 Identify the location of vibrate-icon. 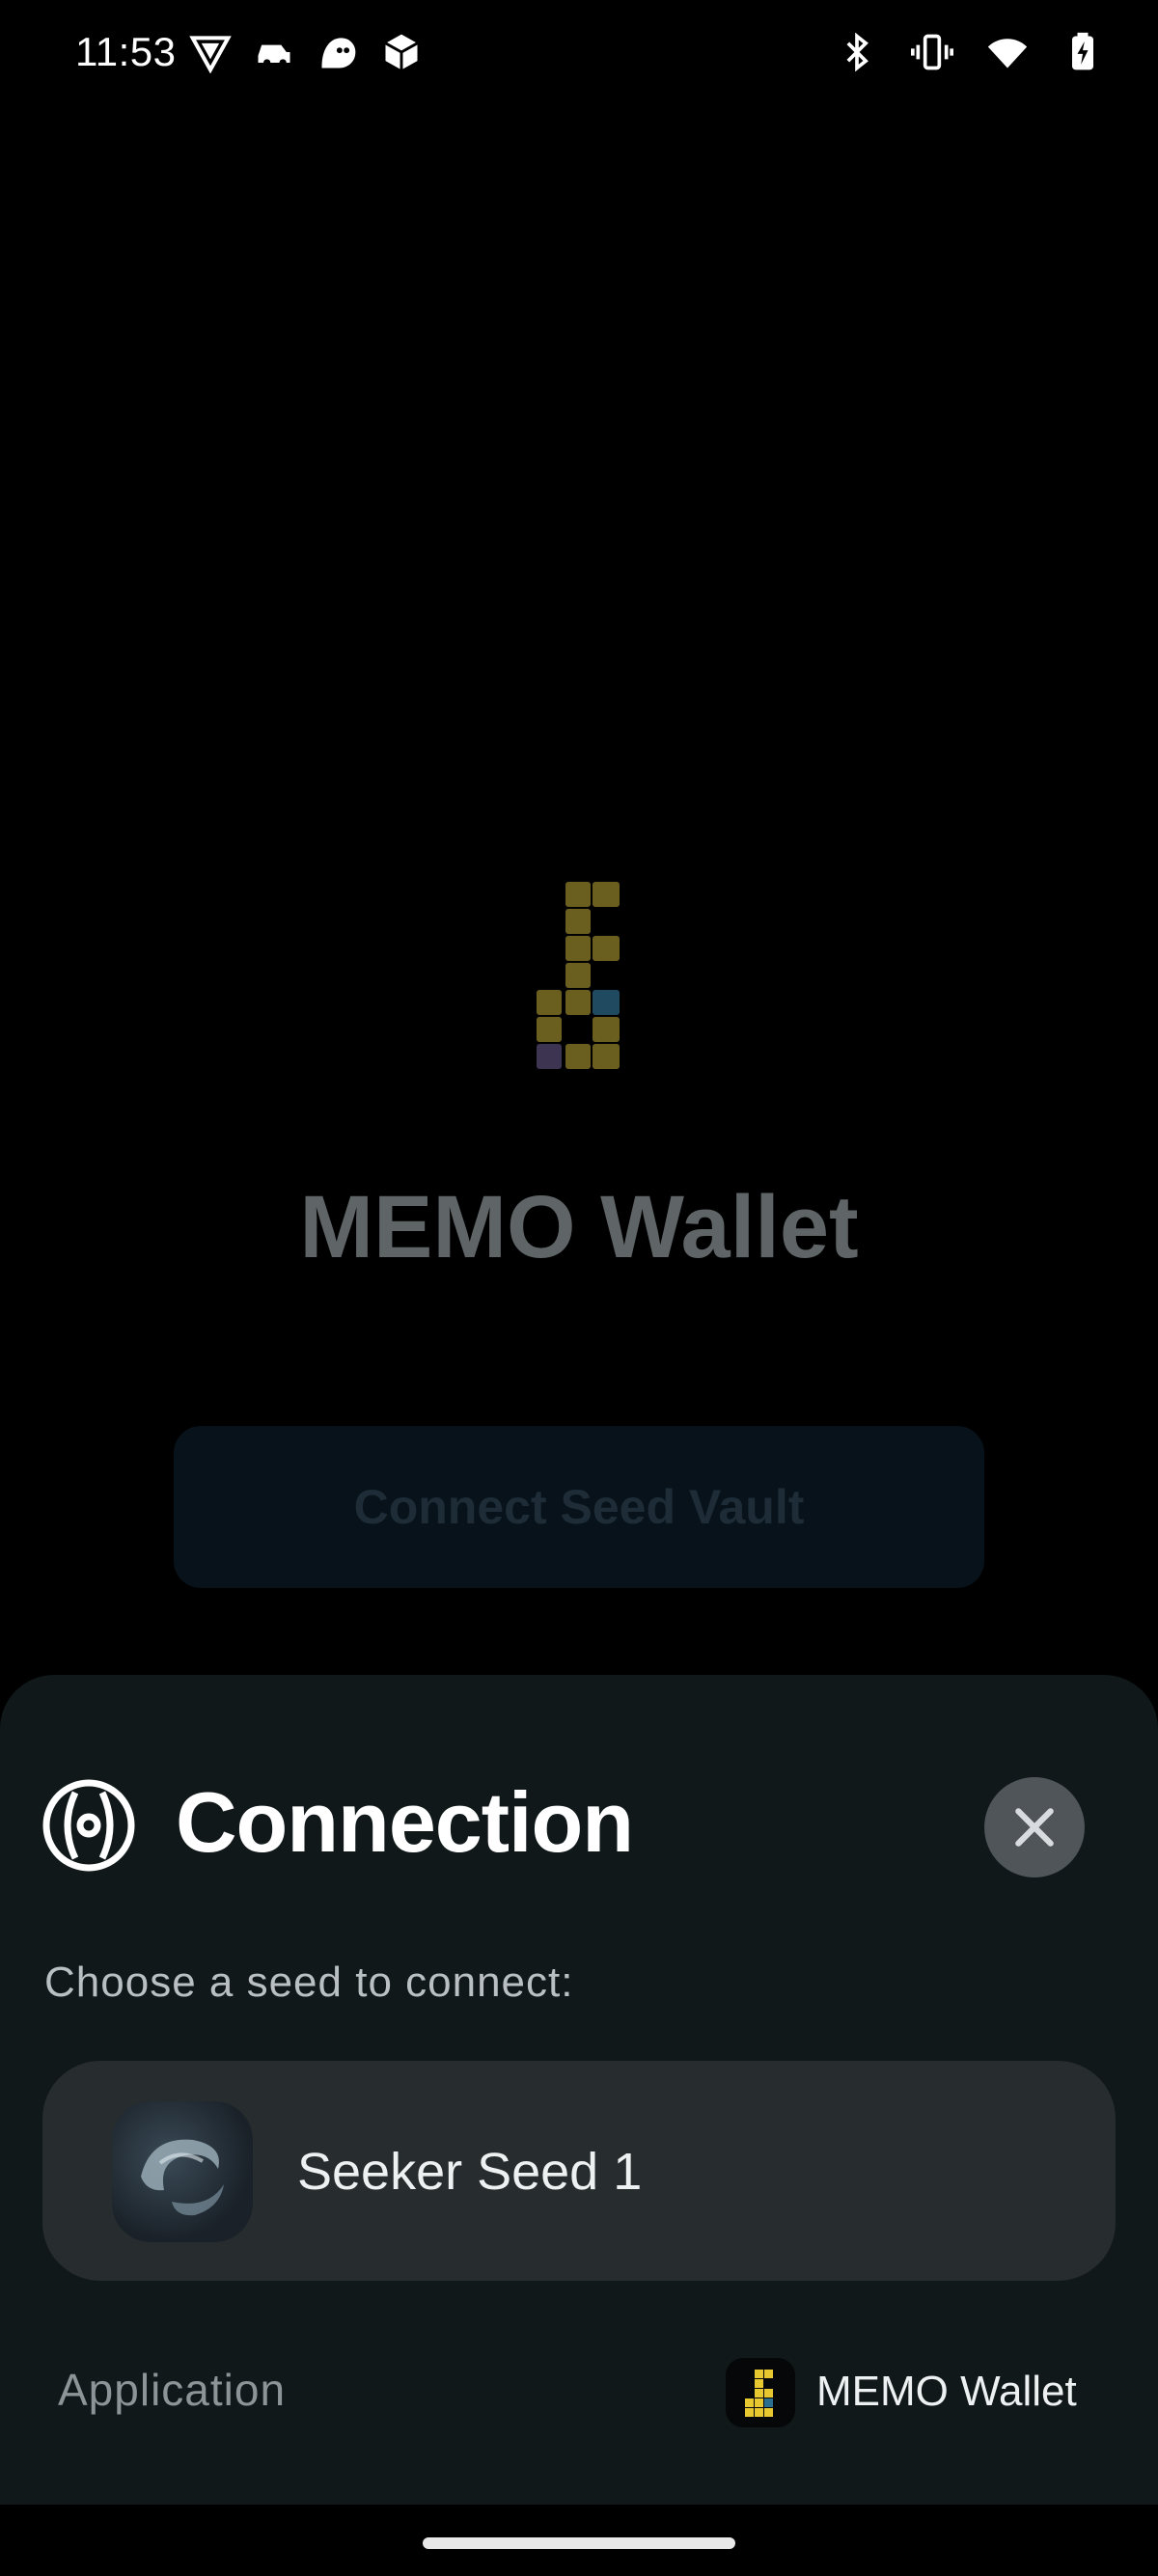
(932, 52).